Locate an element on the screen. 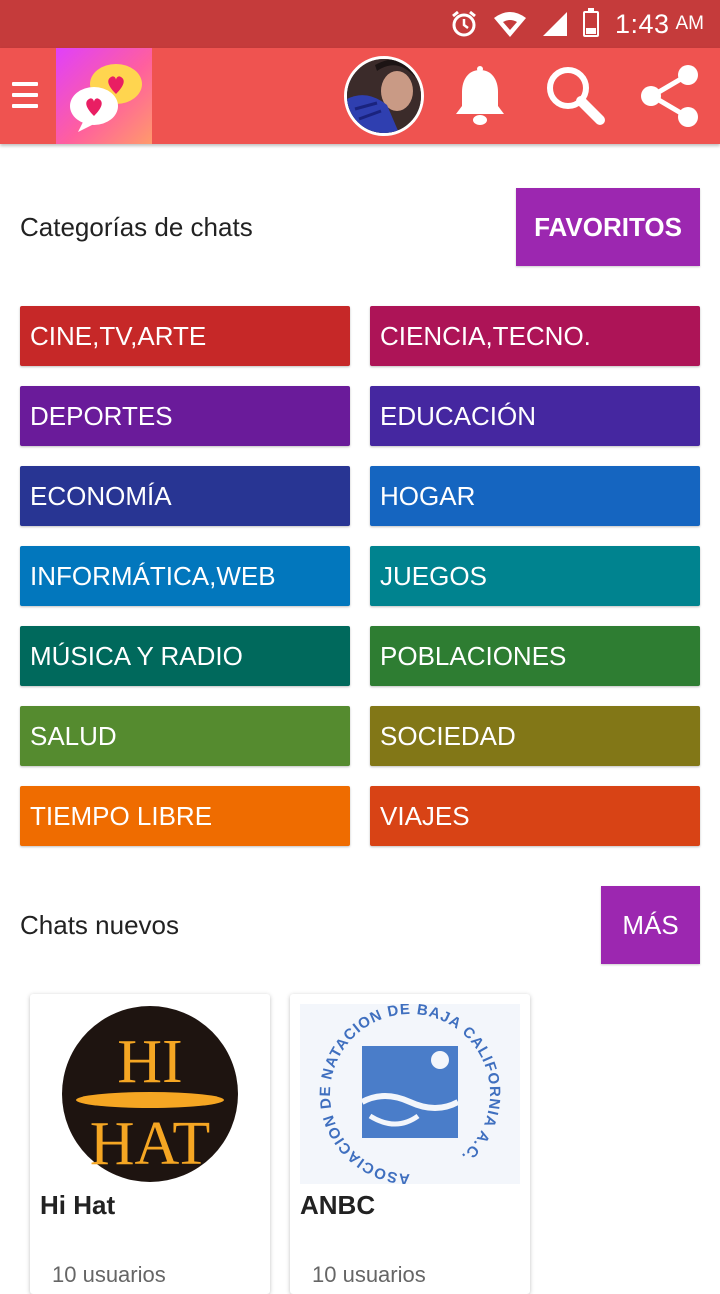 This screenshot has height=1294, width=720. new-chats-header: Chats nuevos MÁS is located at coordinates (360, 925).